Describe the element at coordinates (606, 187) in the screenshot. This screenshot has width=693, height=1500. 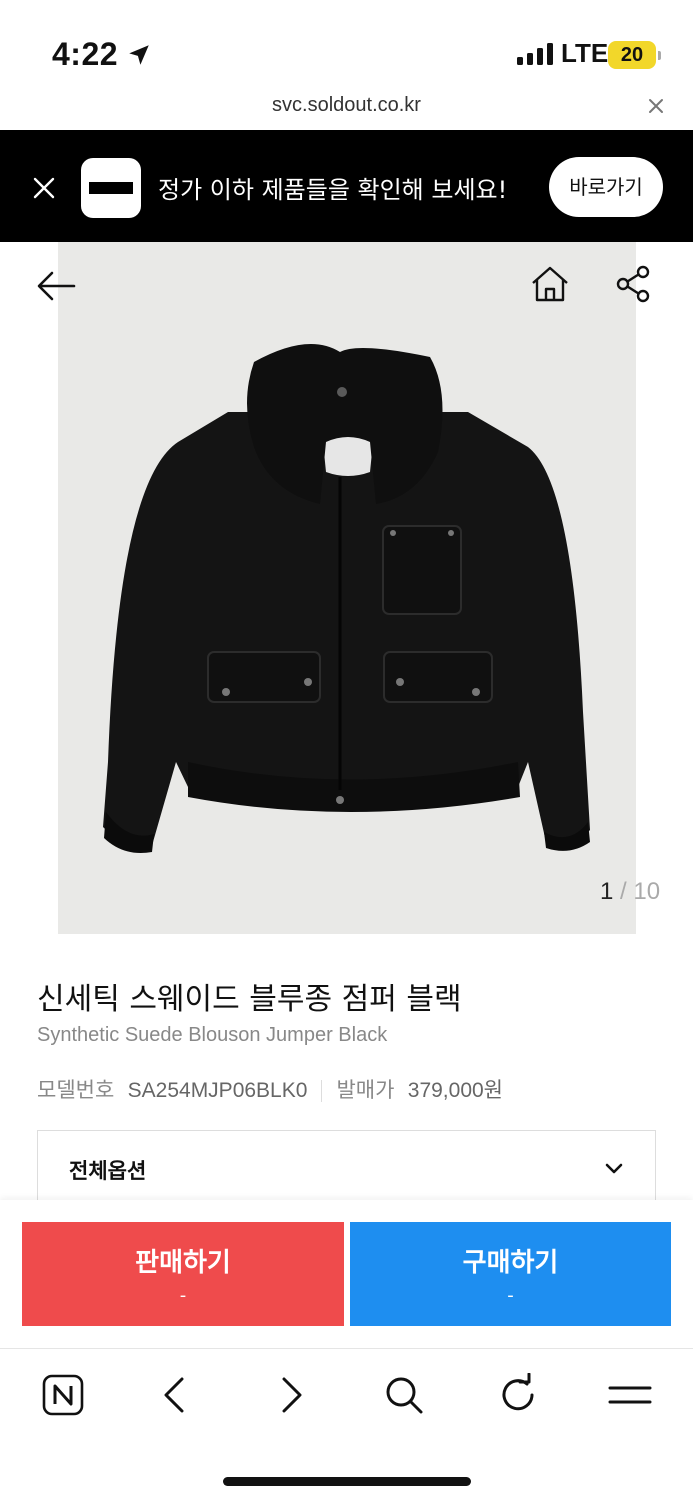
I see `banner-go-button: 바로가기` at that location.